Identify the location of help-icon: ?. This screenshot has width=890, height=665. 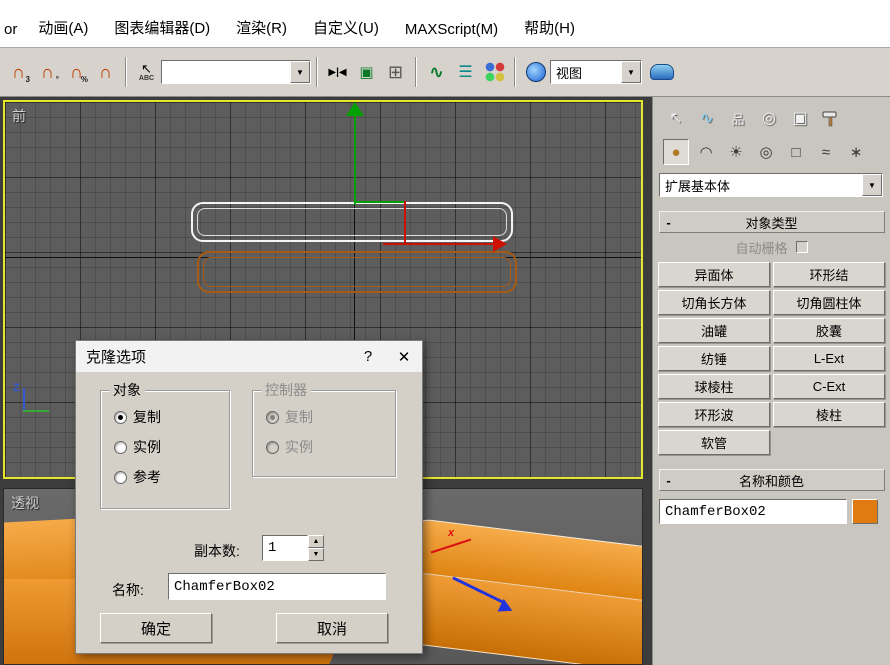
(368, 356).